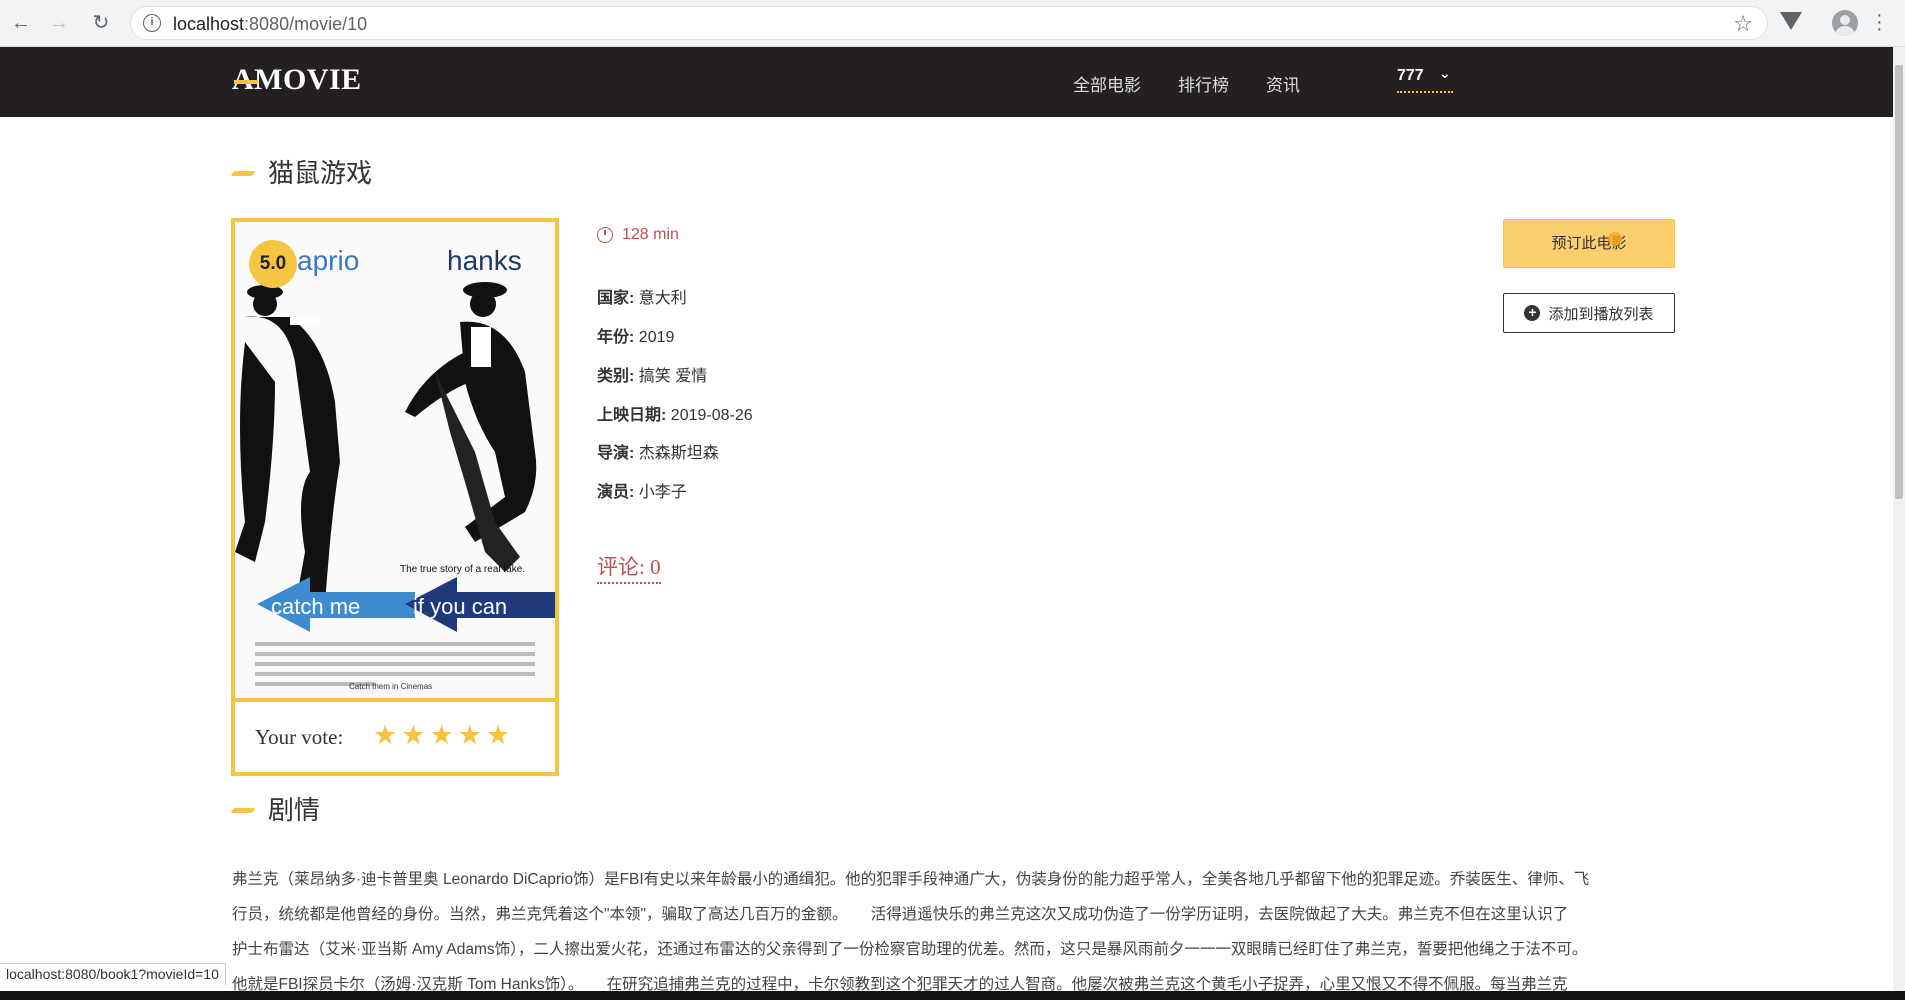 This screenshot has width=1905, height=1002. I want to click on duration-text: 128 min, so click(650, 234).